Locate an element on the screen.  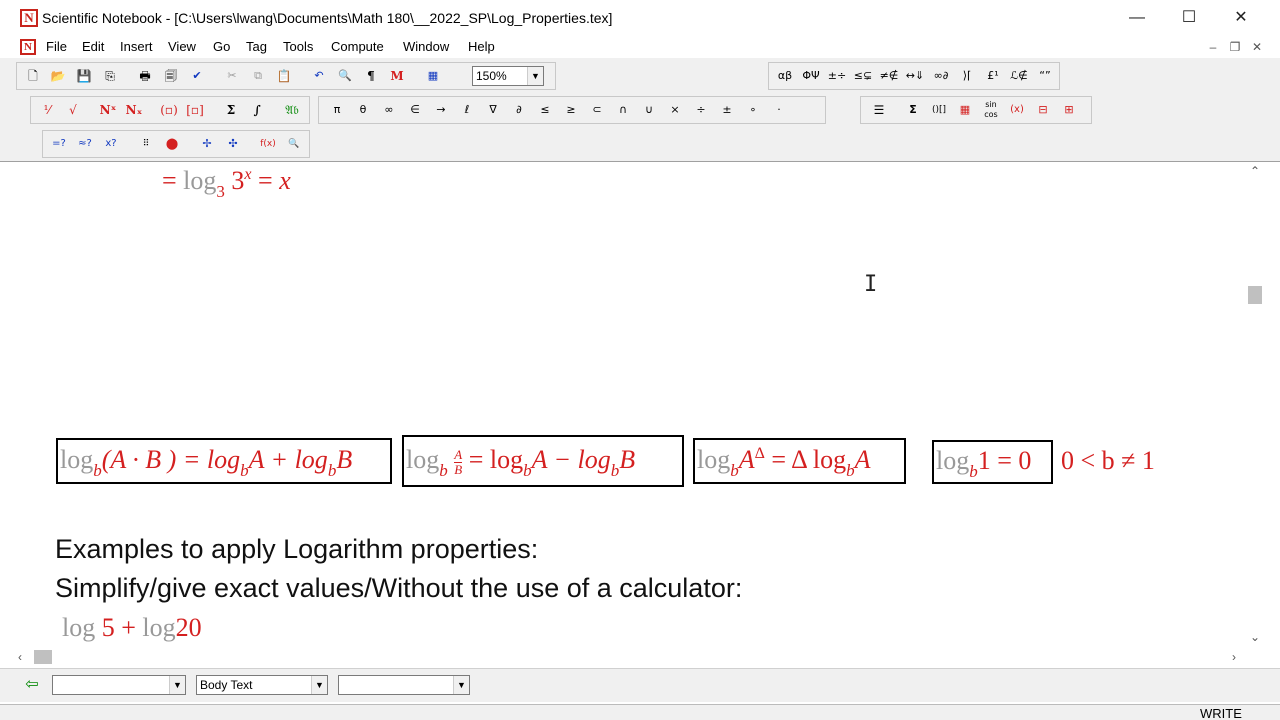
superscript-template-icon: Nˣ is located at coordinates (108, 110).